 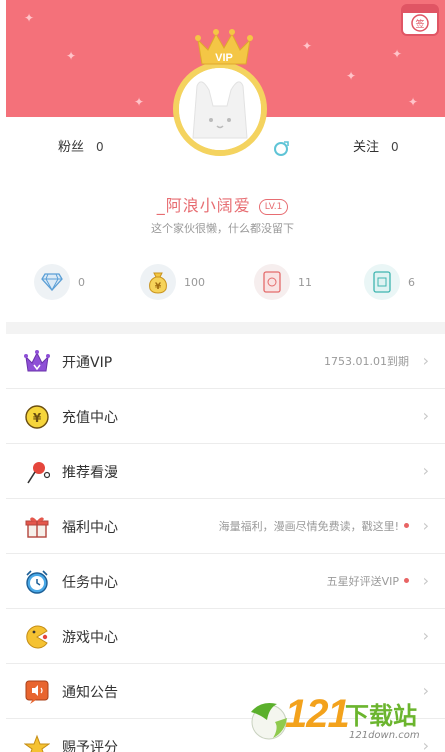 I want to click on wallet-ticket: 11, so click(x=283, y=282).